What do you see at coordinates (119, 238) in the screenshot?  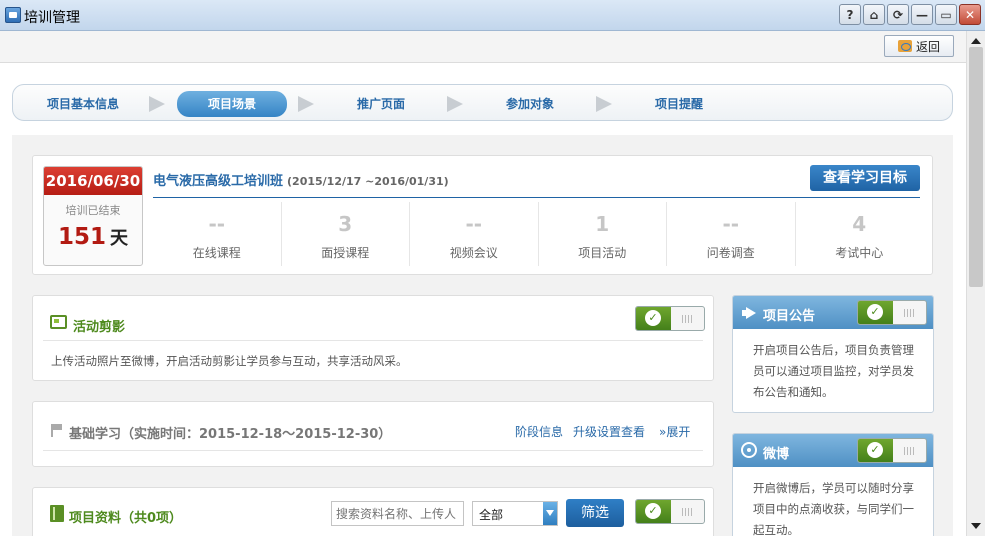 I see `days-unit: 天` at bounding box center [119, 238].